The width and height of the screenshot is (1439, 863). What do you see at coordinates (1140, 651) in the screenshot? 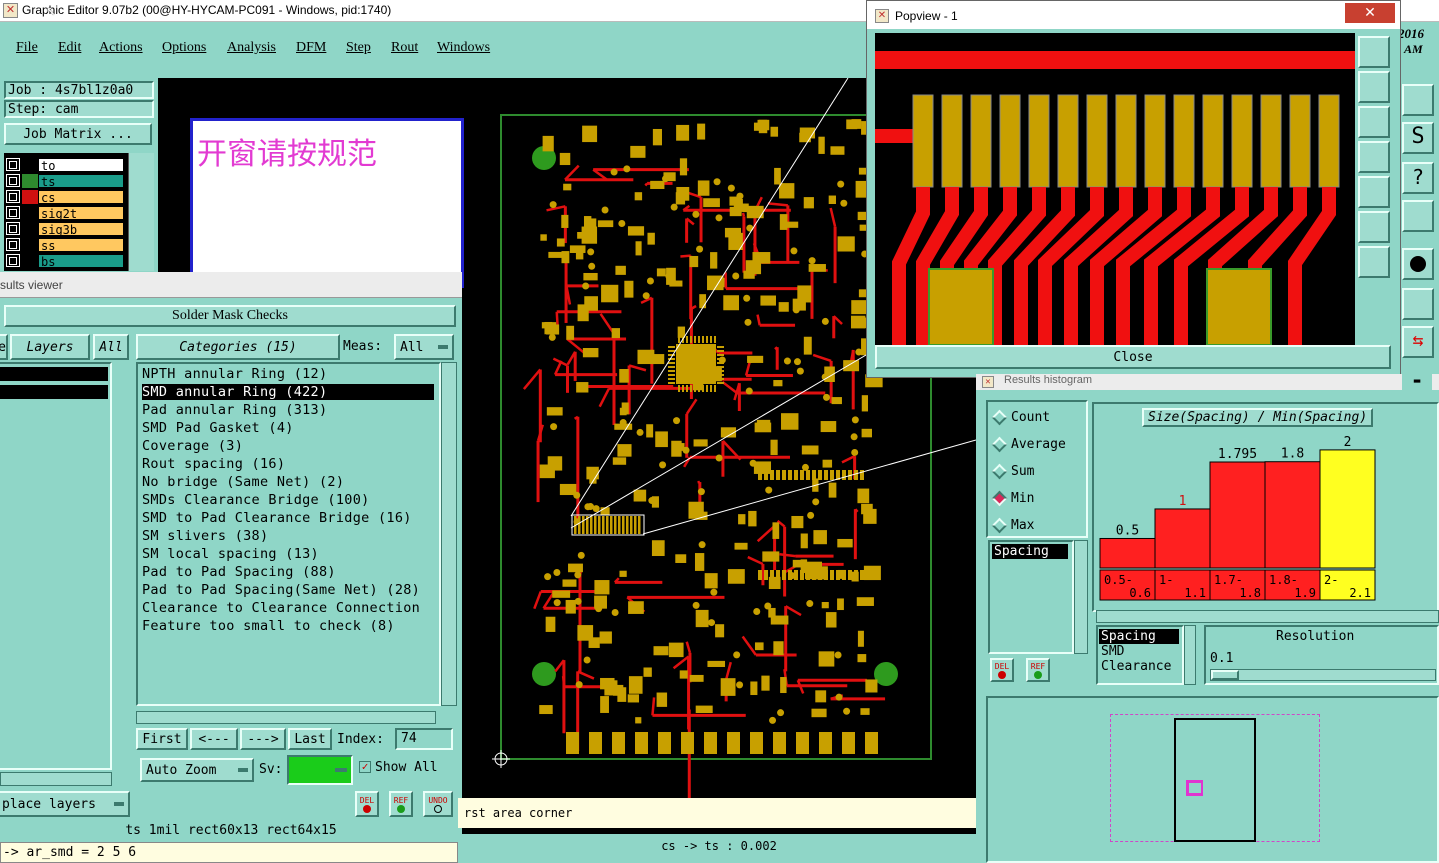
I see `attribute-item-smd: SMD` at bounding box center [1140, 651].